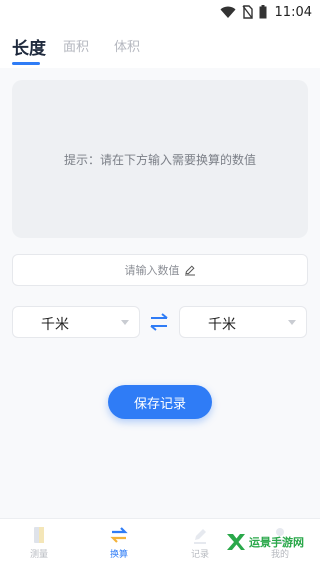 Image resolution: width=320 pixels, height=569 pixels. Describe the element at coordinates (200, 546) in the screenshot. I see `nav-item-records: 记录` at that location.